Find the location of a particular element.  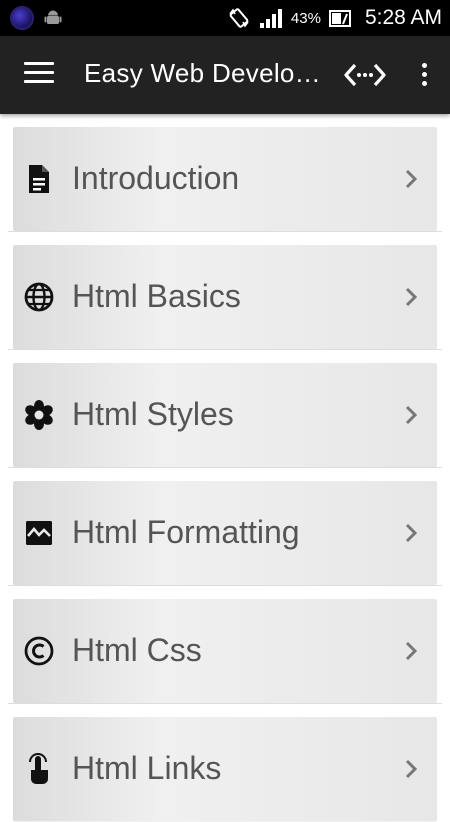

list-item-html-styles: Html Styles is located at coordinates (225, 415).